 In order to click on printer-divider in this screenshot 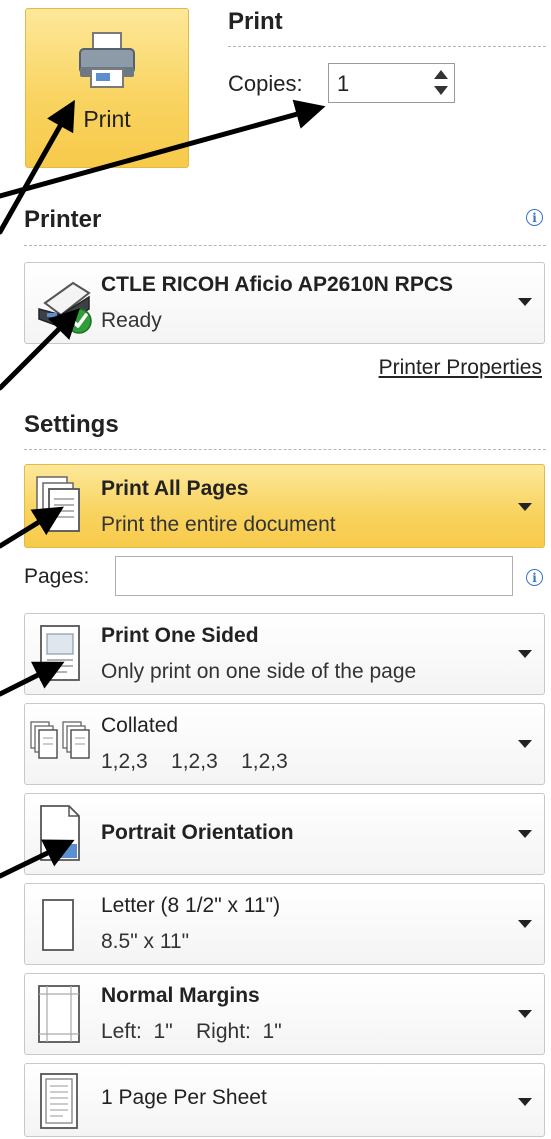, I will do `click(285, 245)`.